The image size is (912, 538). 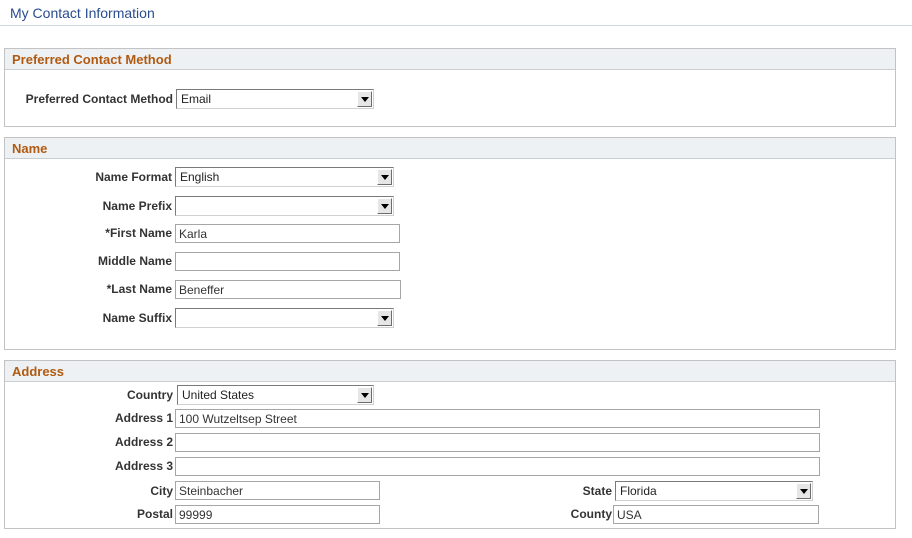 What do you see at coordinates (277, 514) in the screenshot?
I see `postal-field: 99999` at bounding box center [277, 514].